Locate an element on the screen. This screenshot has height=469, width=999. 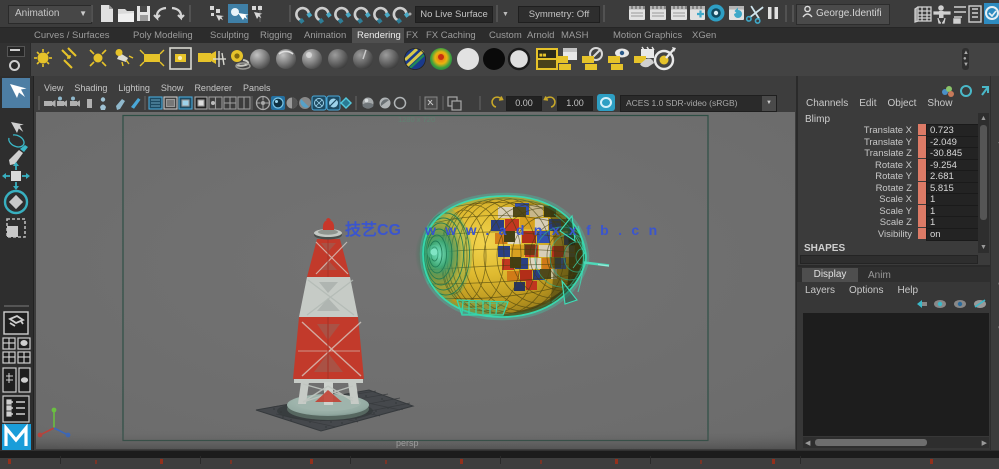
svg-text: persp is located at coordinates (407, 443).